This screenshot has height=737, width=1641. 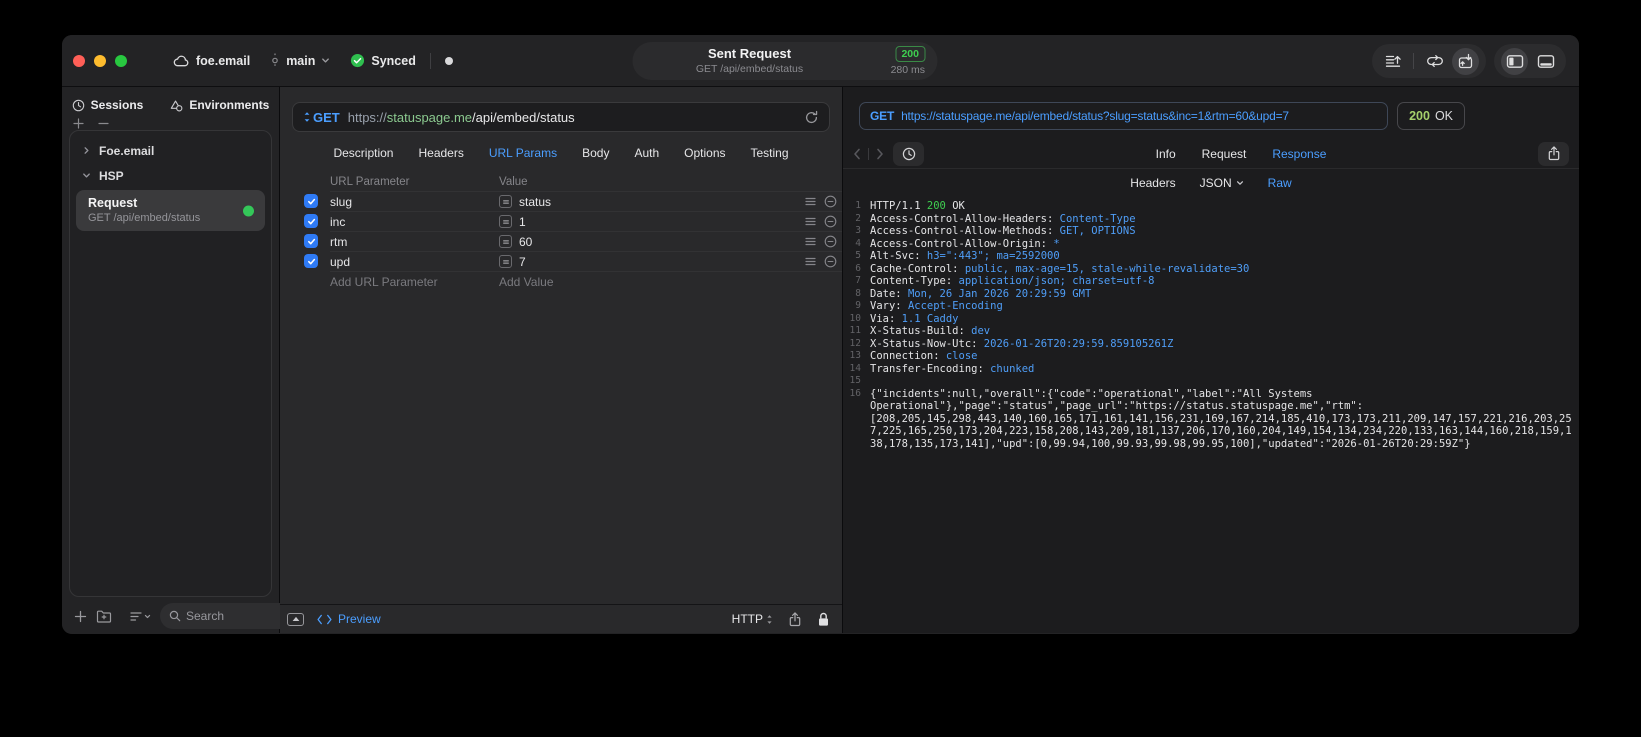 I want to click on param-name: slug, so click(x=414, y=202).